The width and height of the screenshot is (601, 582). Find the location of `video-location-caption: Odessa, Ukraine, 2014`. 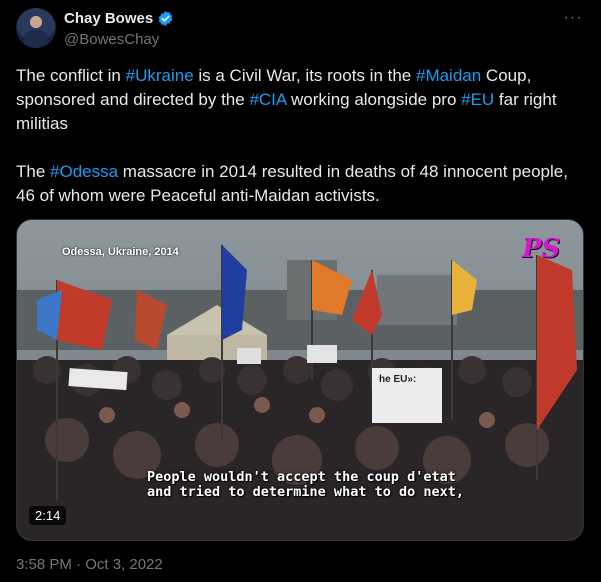

video-location-caption: Odessa, Ukraine, 2014 is located at coordinates (120, 252).